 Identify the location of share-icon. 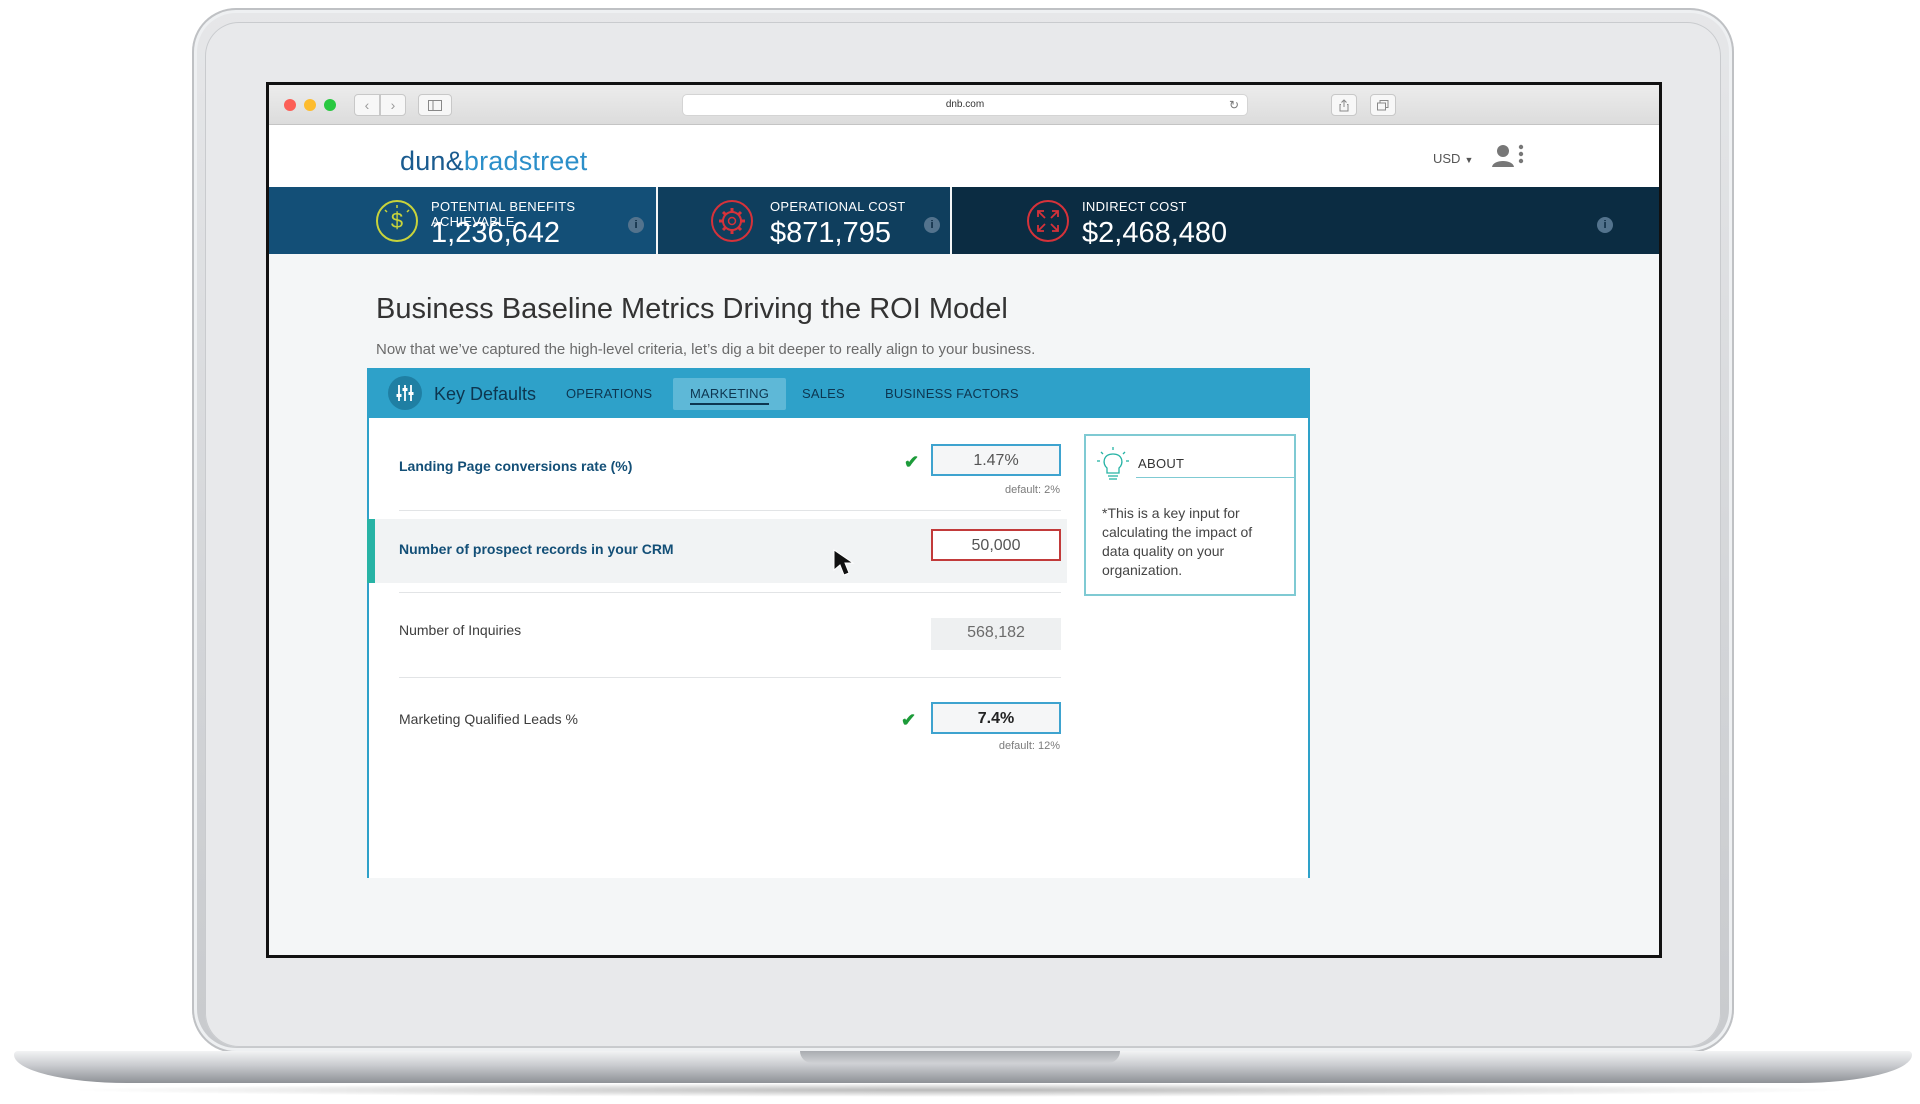
(1344, 105).